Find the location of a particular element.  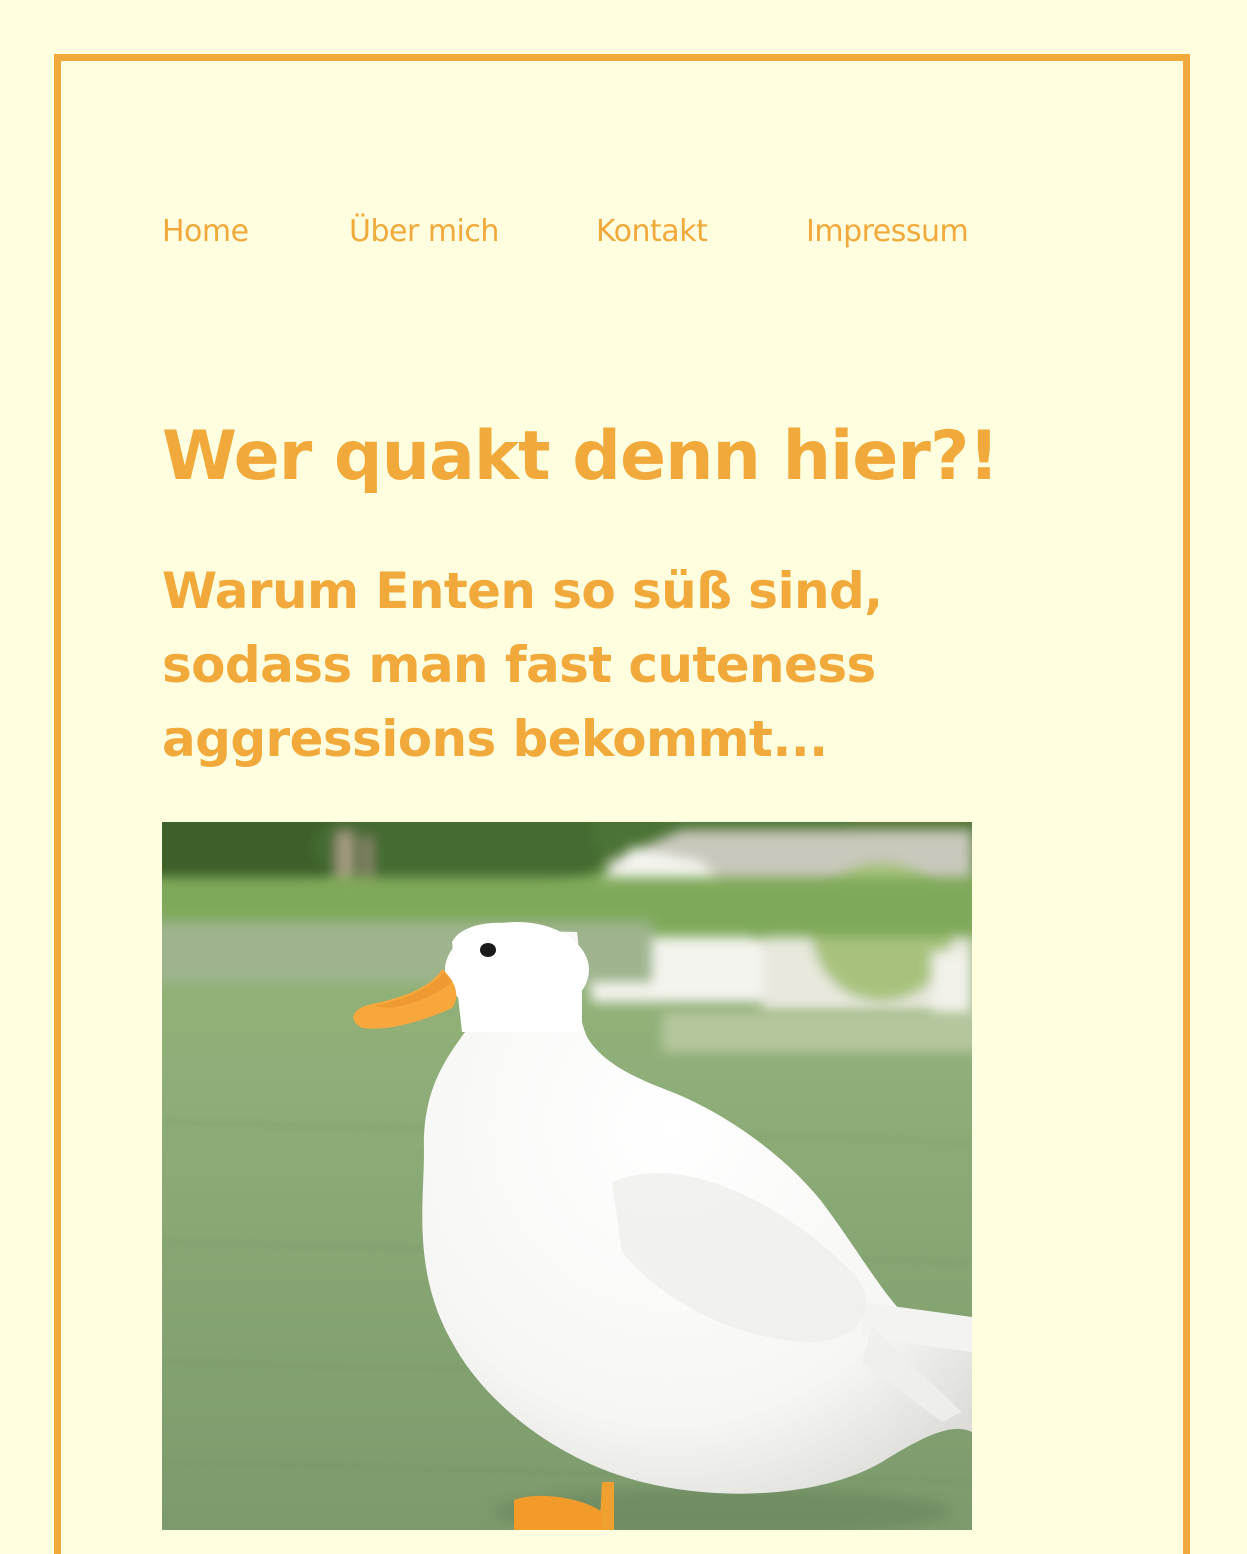

nav-link-home: Home is located at coordinates (205, 232).